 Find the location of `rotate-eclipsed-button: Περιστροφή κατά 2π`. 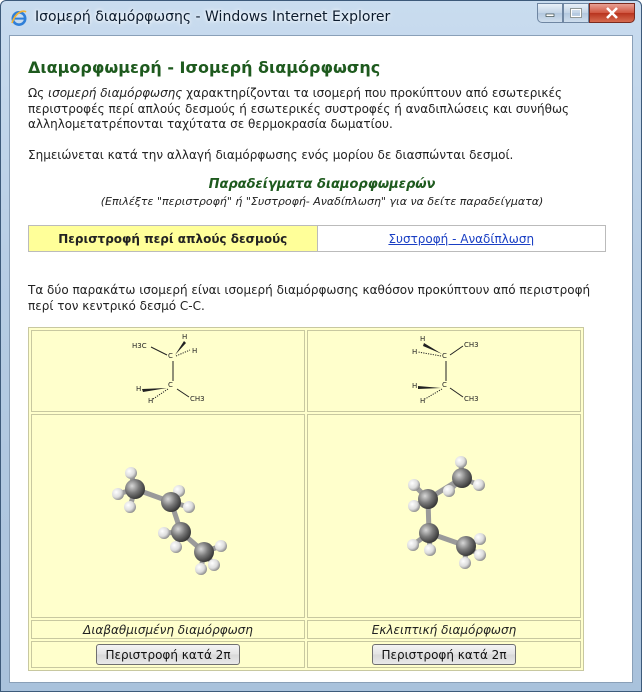

rotate-eclipsed-button: Περιστροφή κατά 2π is located at coordinates (444, 654).